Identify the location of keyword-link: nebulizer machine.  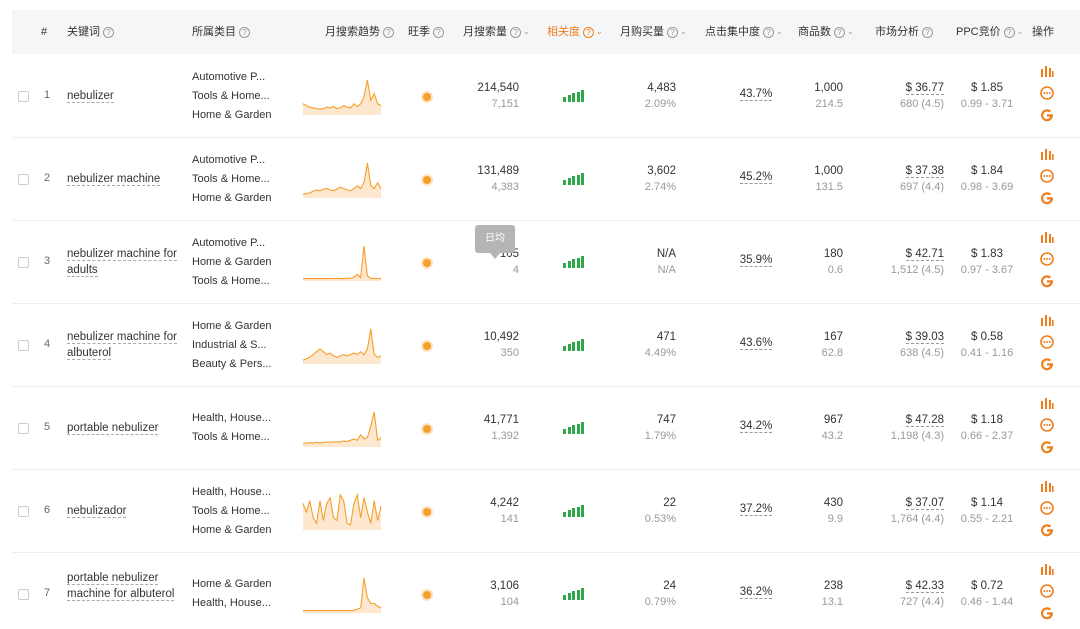
(123, 179).